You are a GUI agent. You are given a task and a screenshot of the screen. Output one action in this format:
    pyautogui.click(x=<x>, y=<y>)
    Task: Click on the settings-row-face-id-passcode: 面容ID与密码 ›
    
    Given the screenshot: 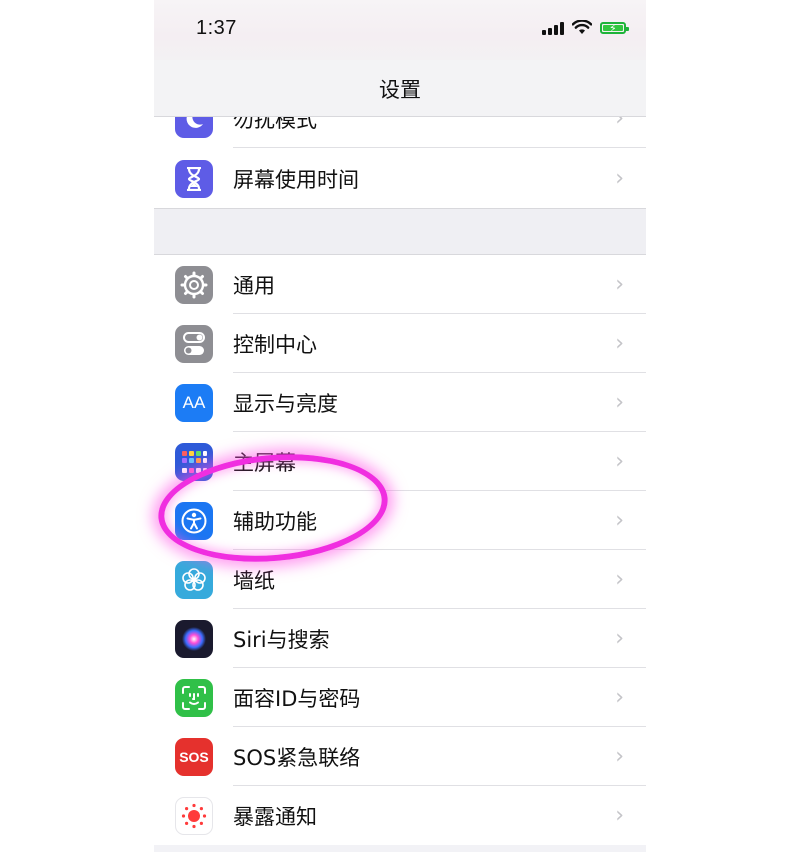 What is the action you would take?
    pyautogui.click(x=400, y=697)
    